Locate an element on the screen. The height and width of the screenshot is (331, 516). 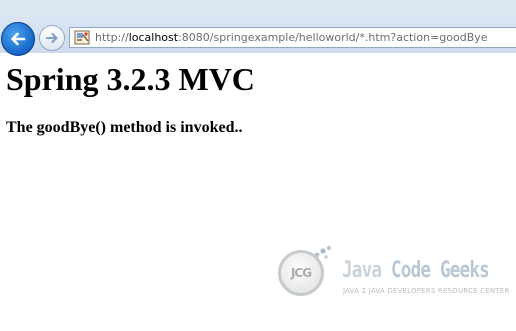
jcg-circle-logo: JCG is located at coordinates (301, 273).